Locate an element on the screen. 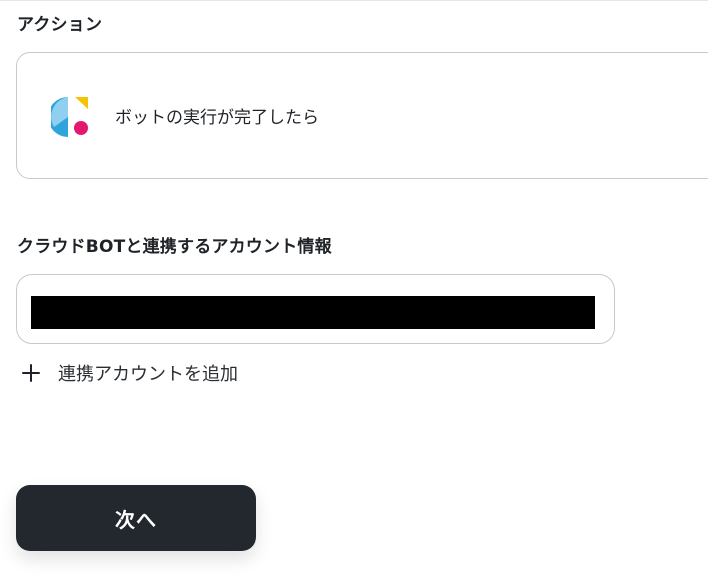 This screenshot has height=580, width=708. action-trigger-text: ボットの実行が完了したら is located at coordinates (217, 118).